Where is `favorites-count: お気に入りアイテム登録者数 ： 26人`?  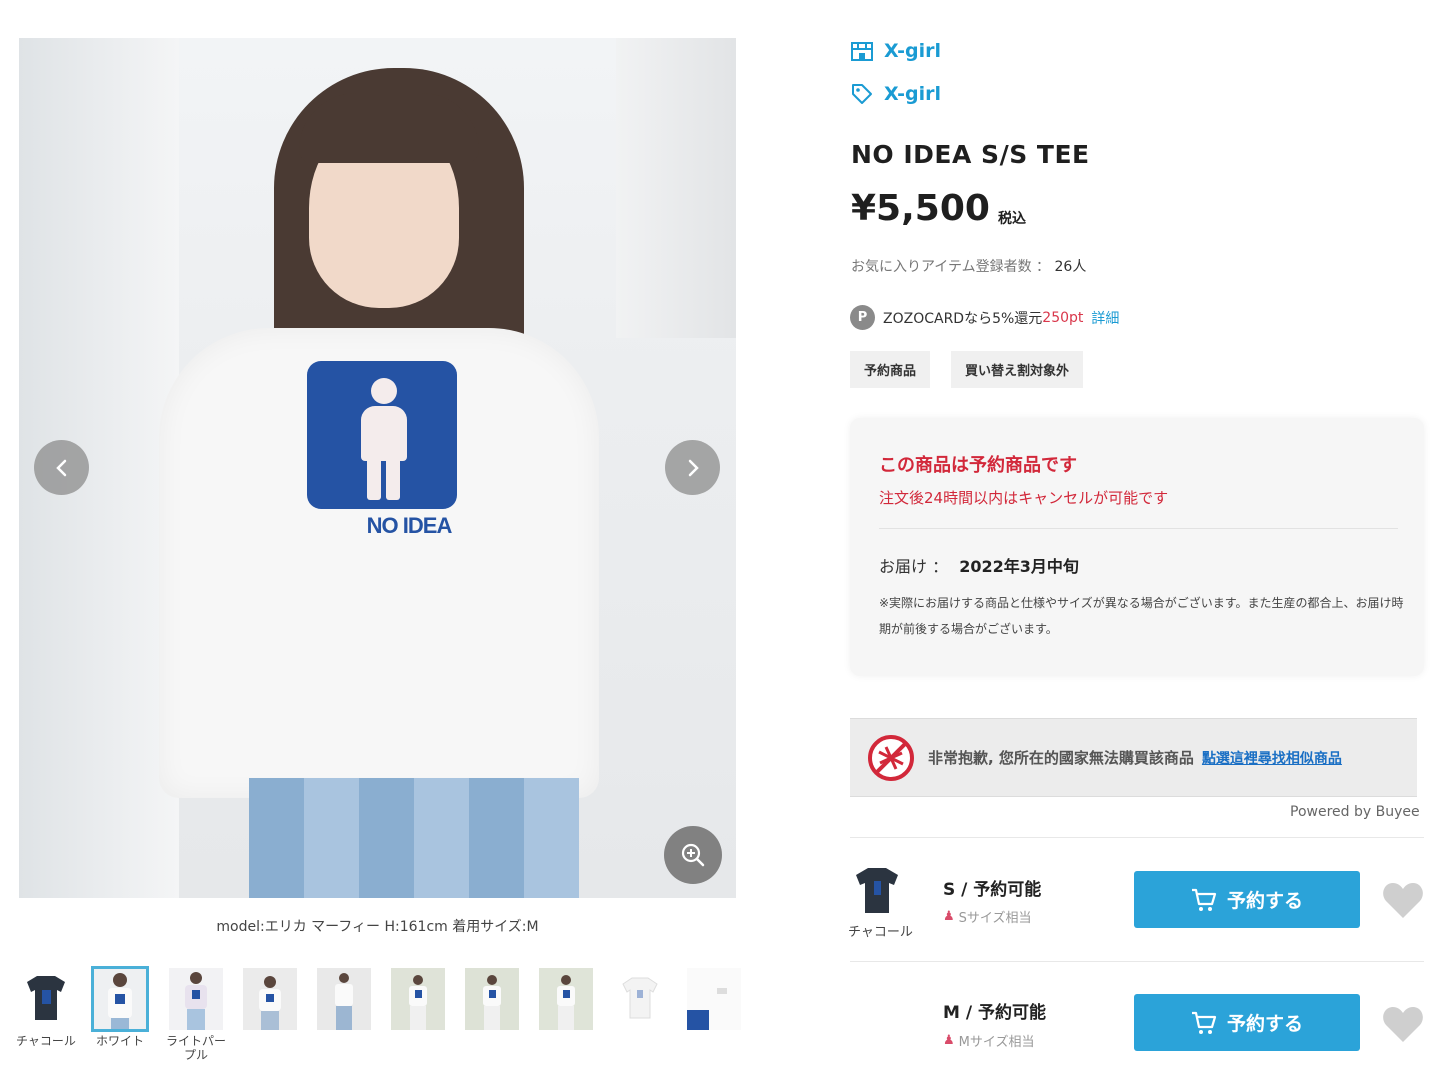
favorites-count: お気に入りアイテム登録者数 ： 26人 is located at coordinates (968, 266).